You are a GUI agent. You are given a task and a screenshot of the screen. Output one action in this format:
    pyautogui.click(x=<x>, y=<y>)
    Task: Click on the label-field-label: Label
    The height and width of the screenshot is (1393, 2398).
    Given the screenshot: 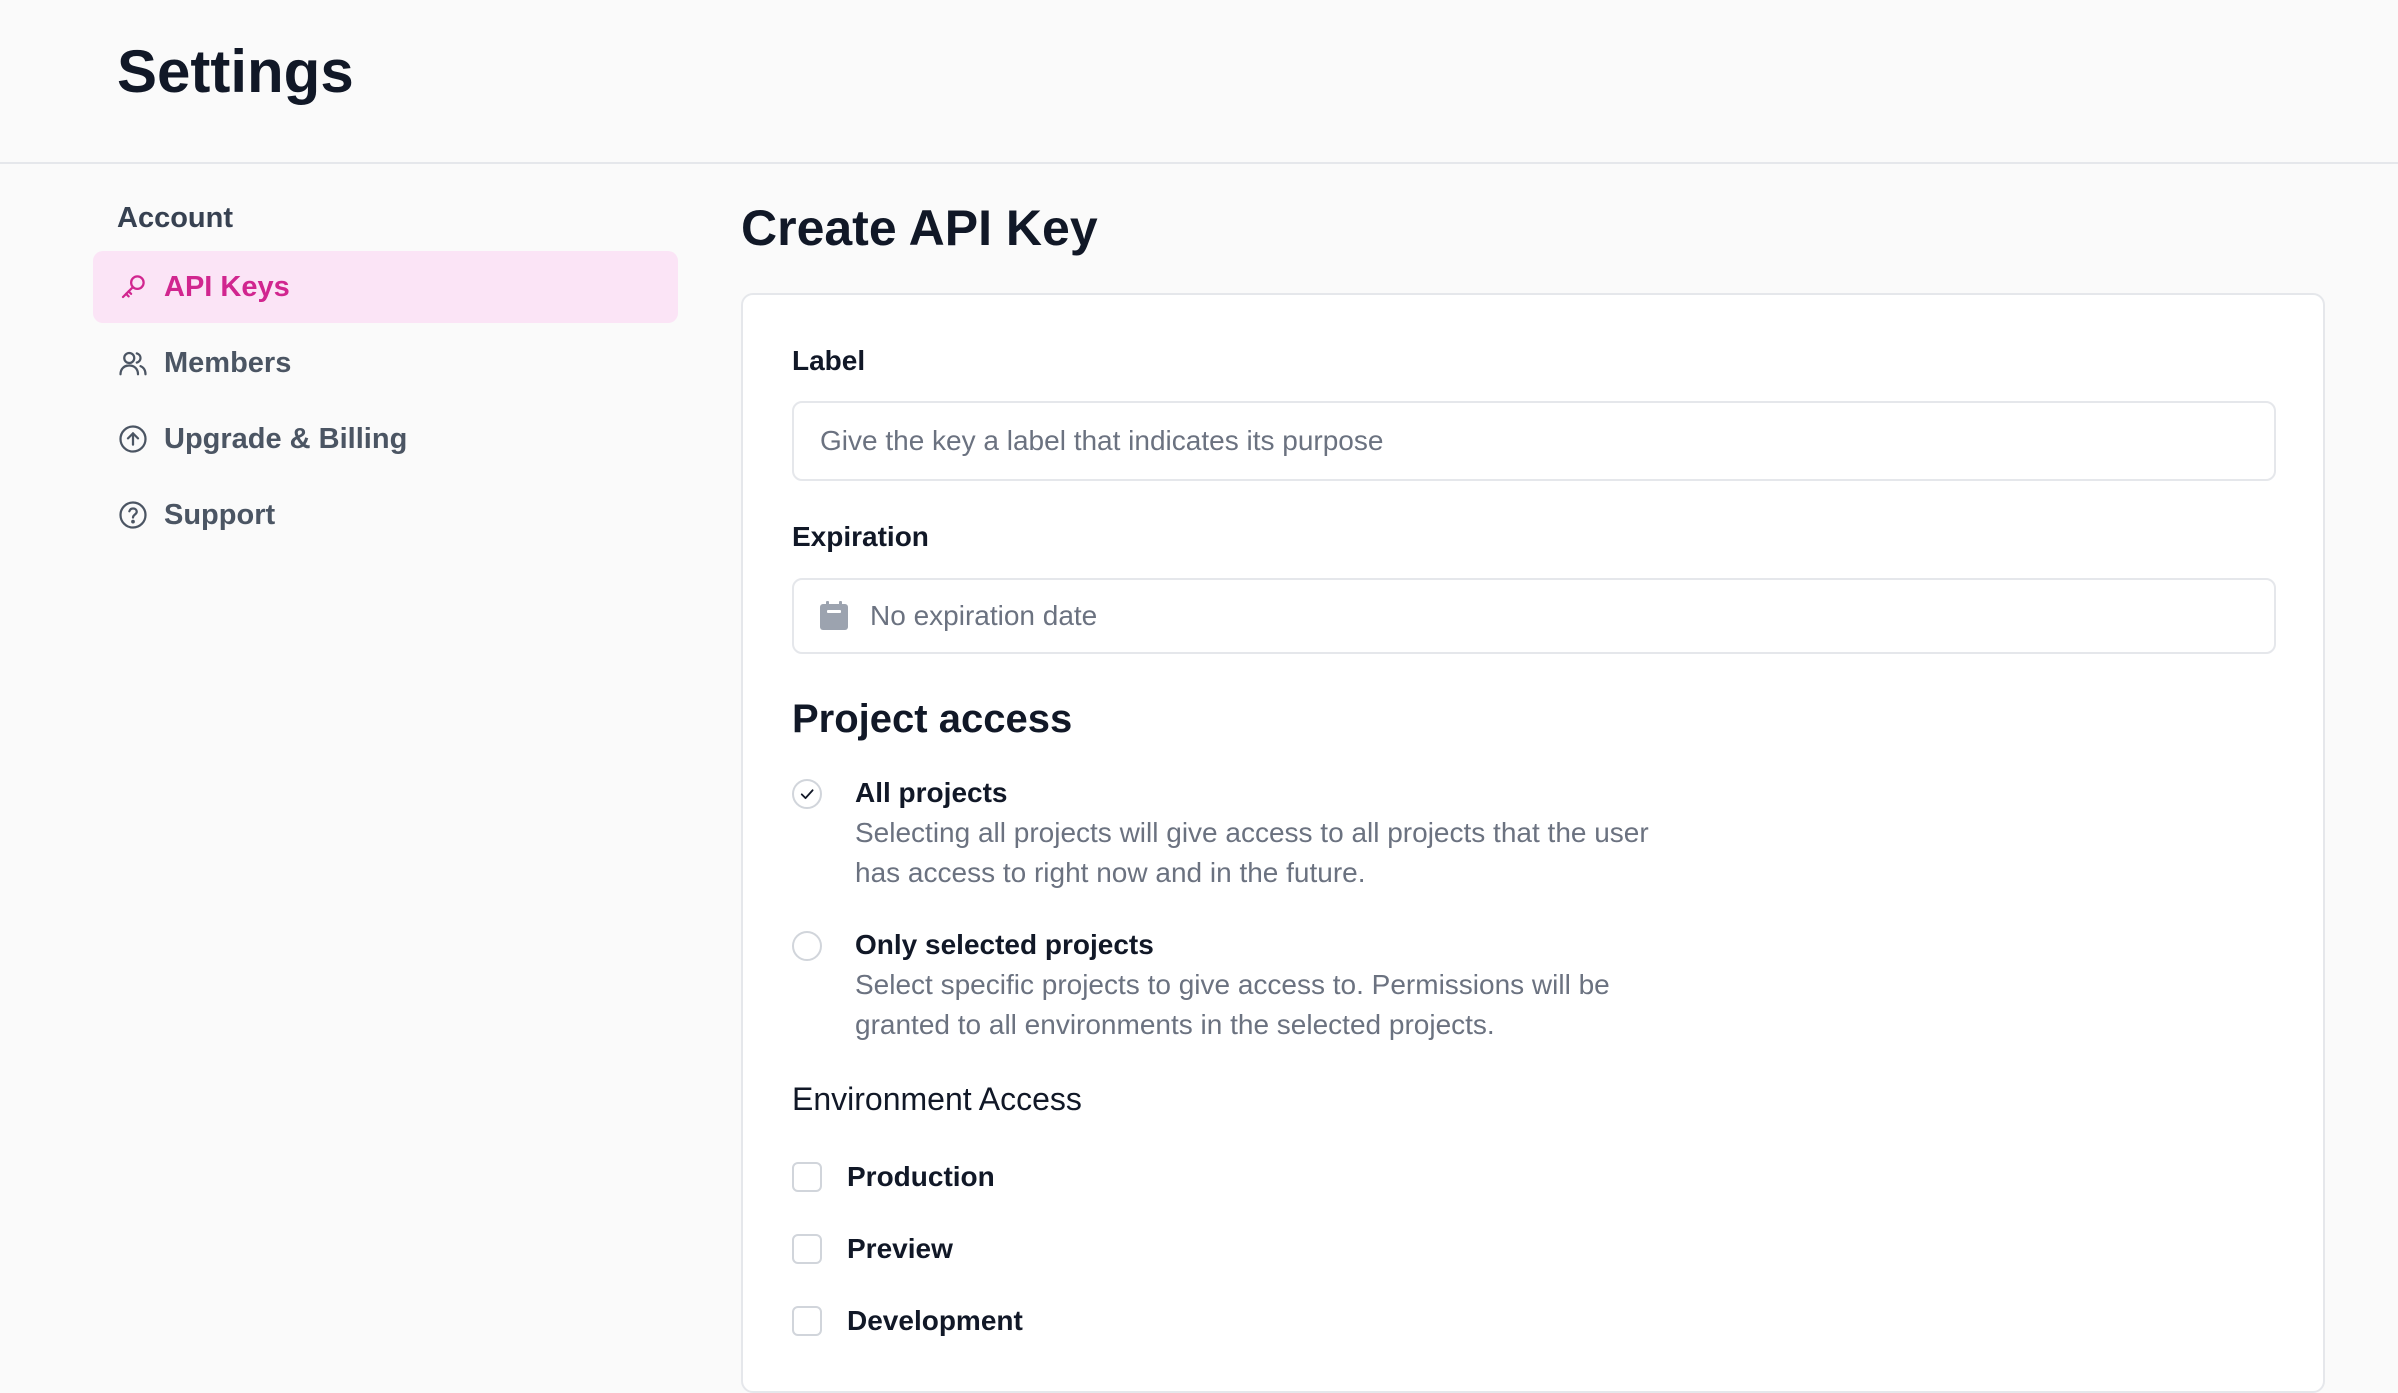 What is the action you would take?
    pyautogui.click(x=829, y=360)
    